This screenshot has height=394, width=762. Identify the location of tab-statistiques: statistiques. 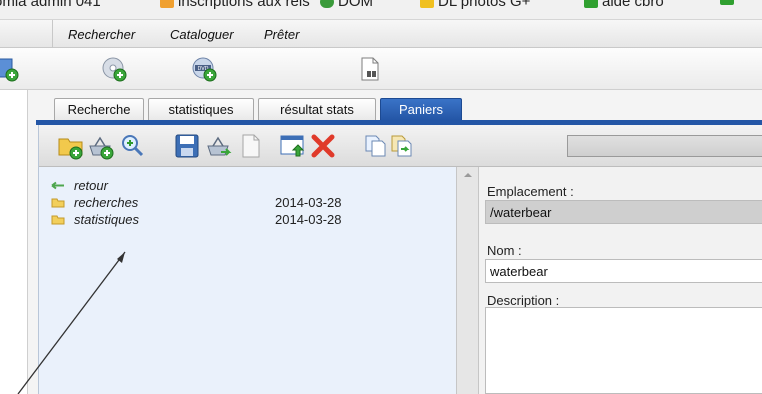
(201, 109).